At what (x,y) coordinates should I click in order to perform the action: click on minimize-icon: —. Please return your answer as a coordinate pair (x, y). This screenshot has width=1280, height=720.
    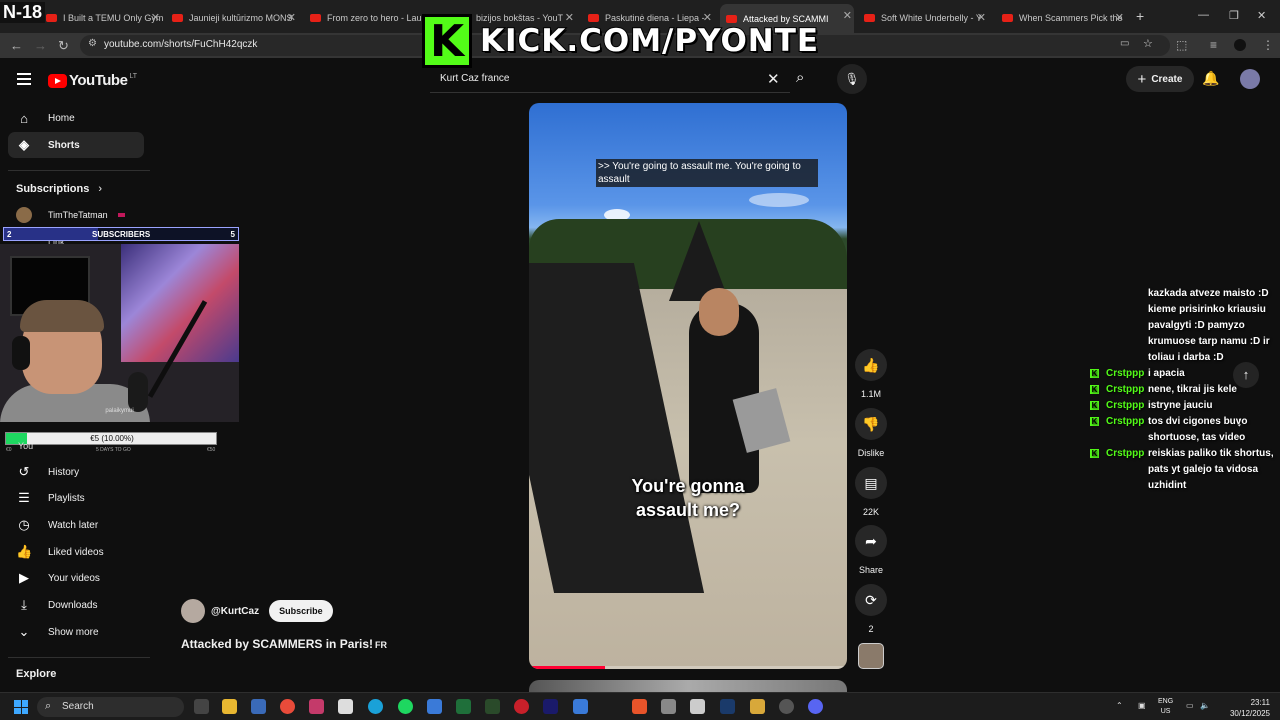
    Looking at the image, I should click on (1203, 15).